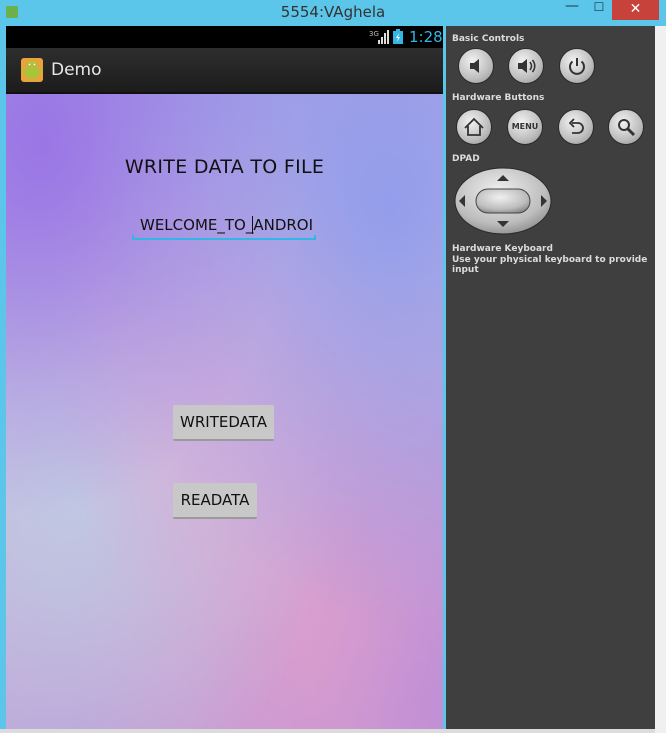  I want to click on home-icon, so click(474, 126).